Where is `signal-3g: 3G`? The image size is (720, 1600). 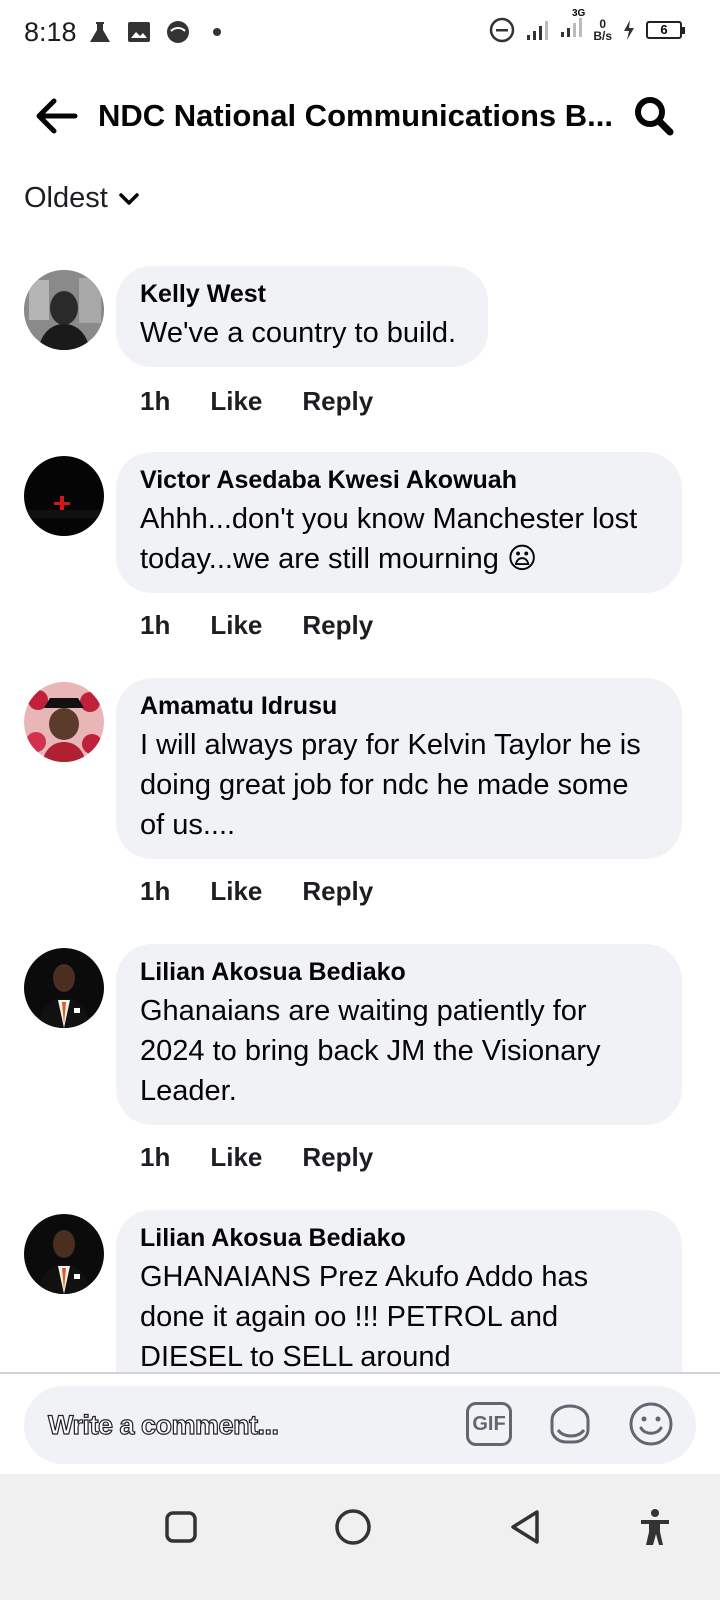 signal-3g: 3G is located at coordinates (572, 25).